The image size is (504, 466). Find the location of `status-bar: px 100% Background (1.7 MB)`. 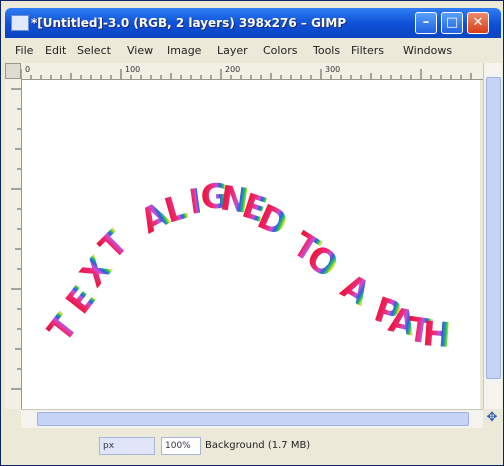

status-bar: px 100% Background (1.7 MB) is located at coordinates (253, 446).